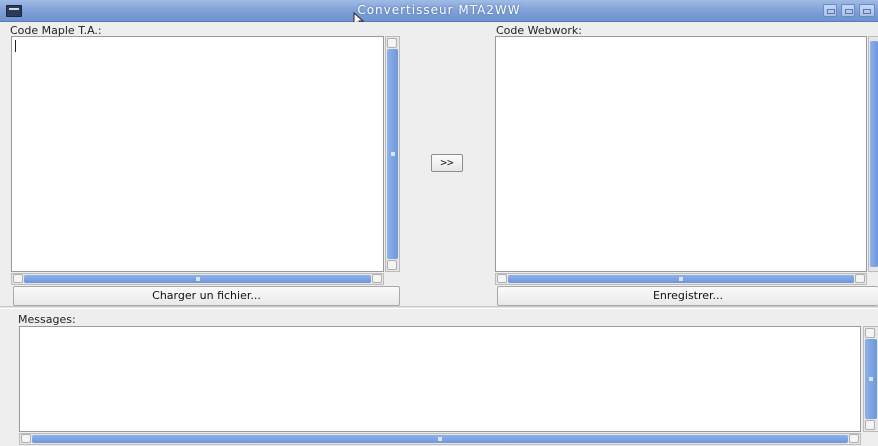 The width and height of the screenshot is (878, 446). I want to click on title-bar: Convertisseur MTA2WW, so click(439, 14).